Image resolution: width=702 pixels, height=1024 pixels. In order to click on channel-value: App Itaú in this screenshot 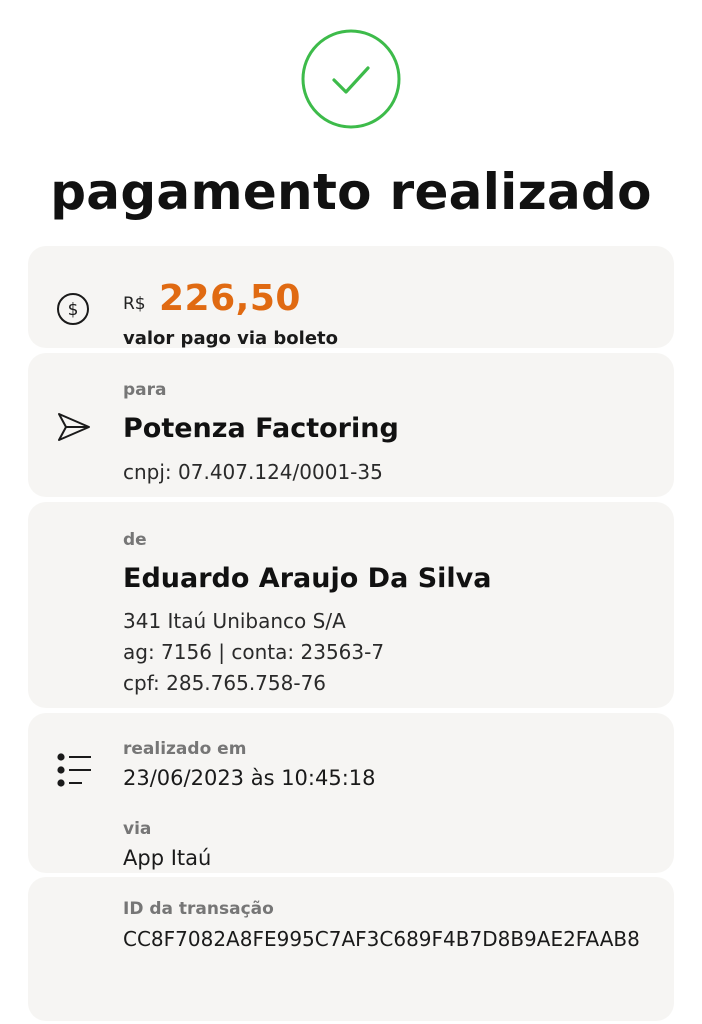, I will do `click(167, 858)`.